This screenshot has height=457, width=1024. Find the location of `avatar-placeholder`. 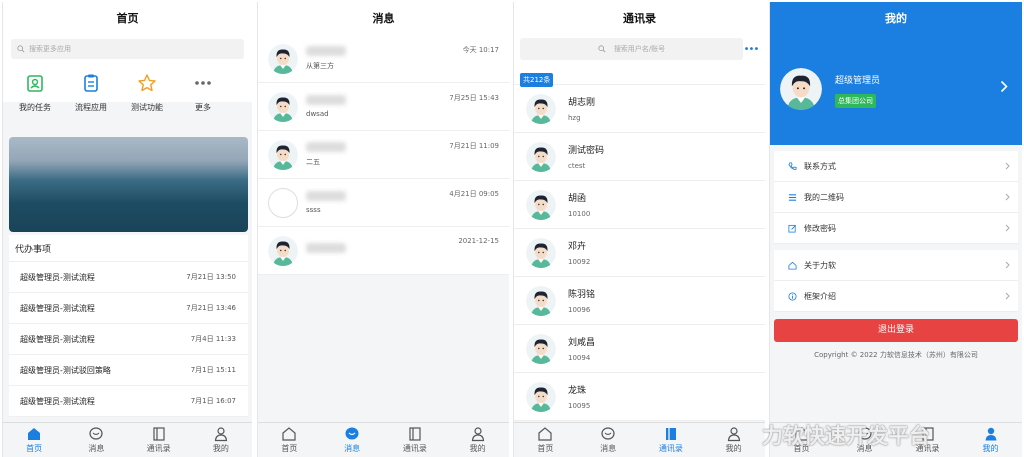

avatar-placeholder is located at coordinates (283, 202).